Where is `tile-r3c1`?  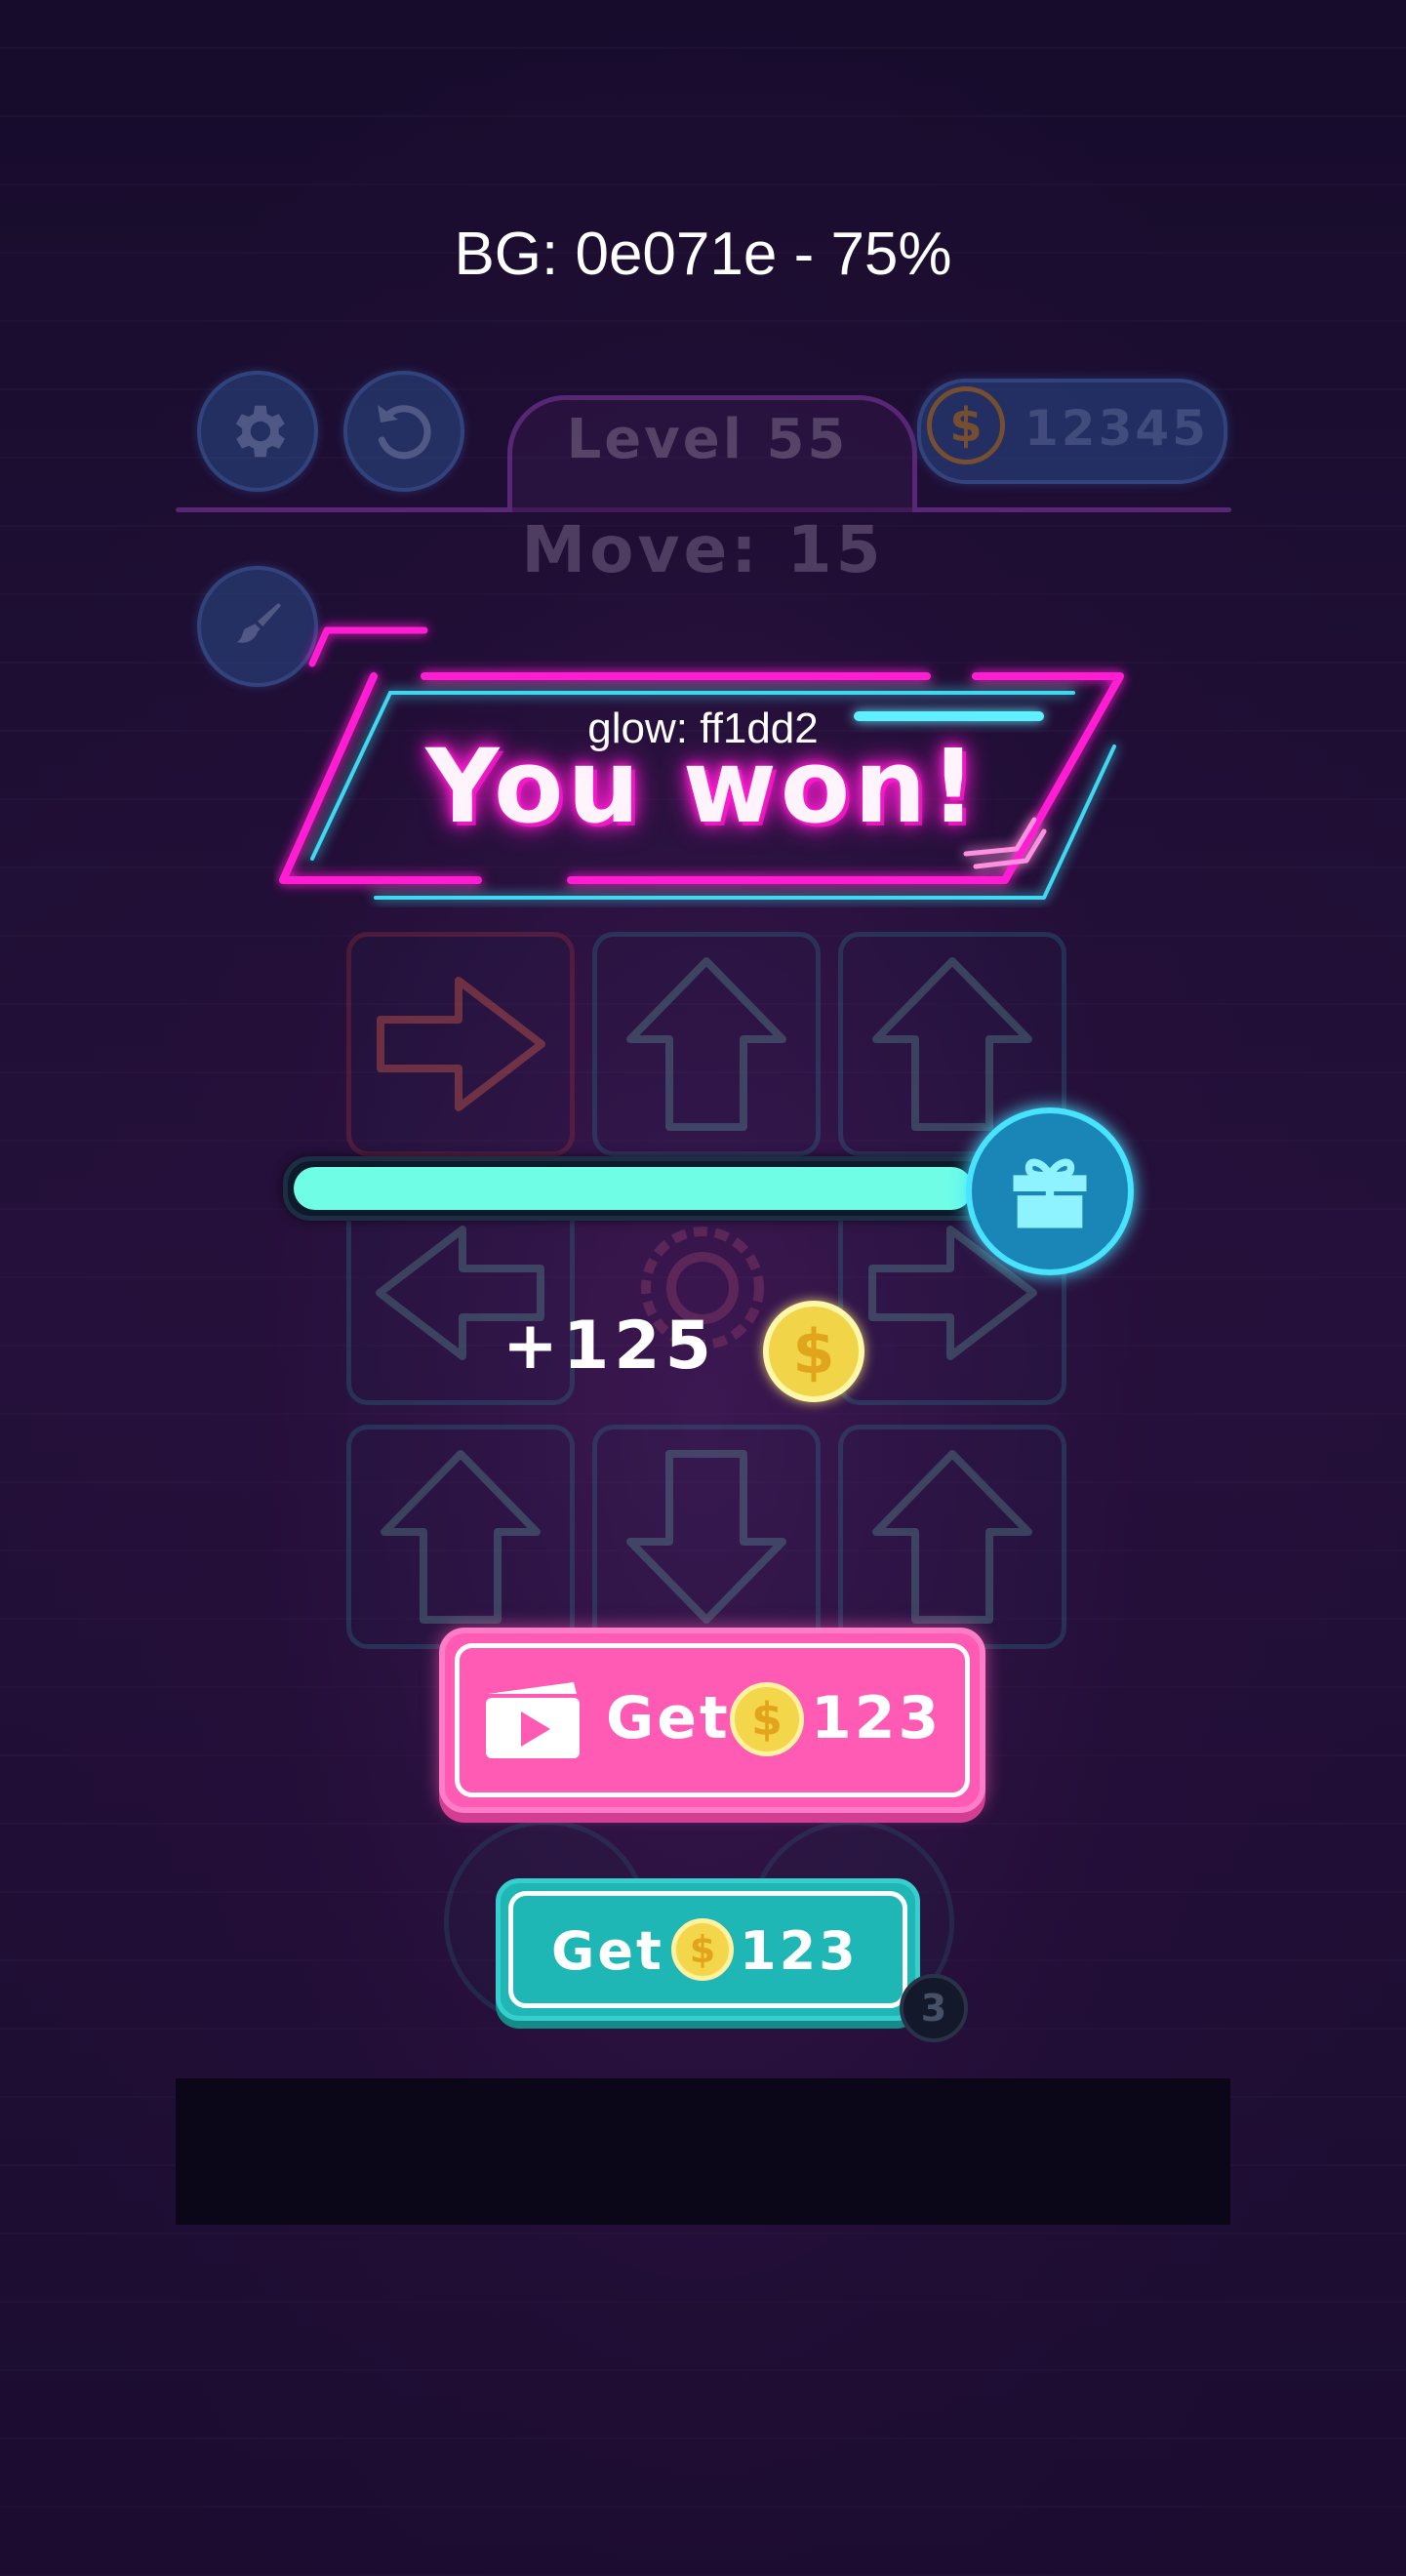 tile-r3c1 is located at coordinates (460, 1537).